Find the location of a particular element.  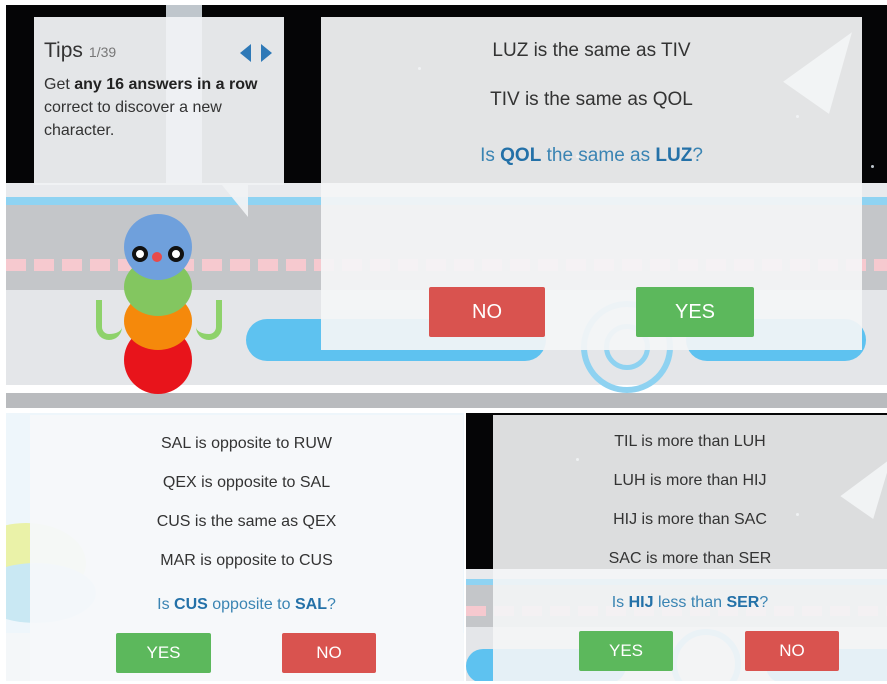

premise: SAL is opposite to RUW is located at coordinates (246, 443).